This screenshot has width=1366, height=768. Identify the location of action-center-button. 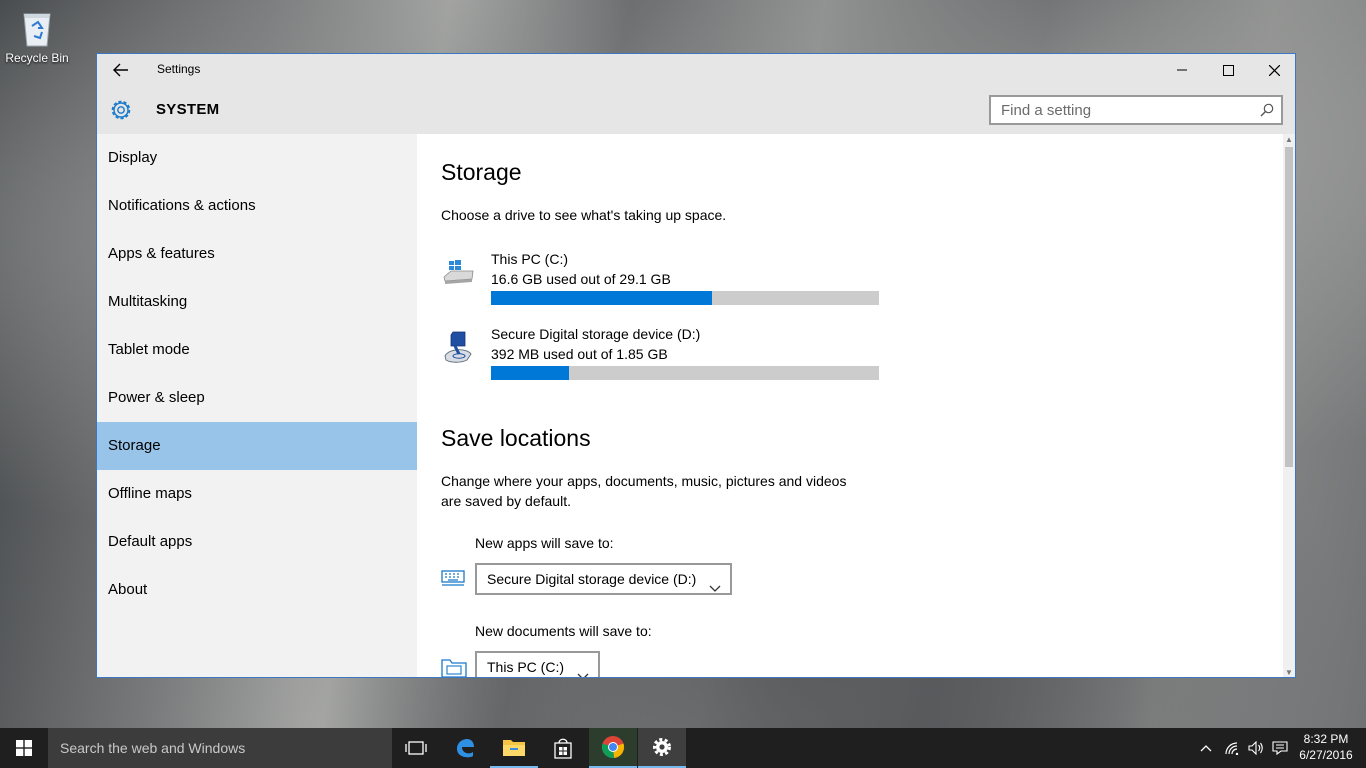
(1280, 748).